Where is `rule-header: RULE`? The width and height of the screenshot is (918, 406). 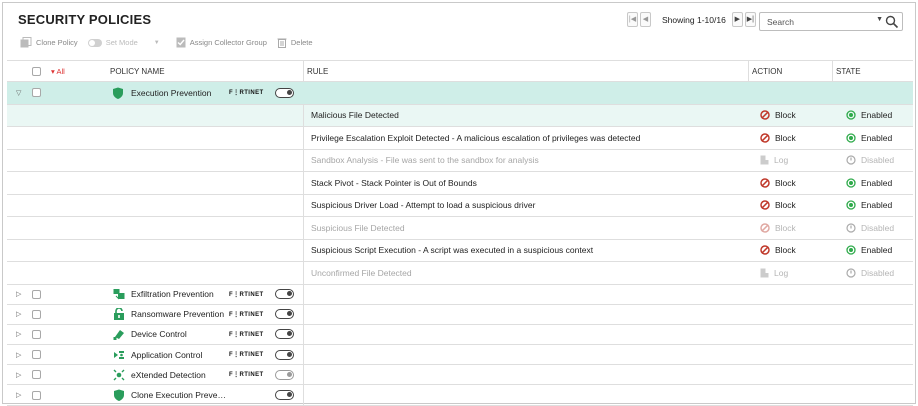 rule-header: RULE is located at coordinates (317, 71).